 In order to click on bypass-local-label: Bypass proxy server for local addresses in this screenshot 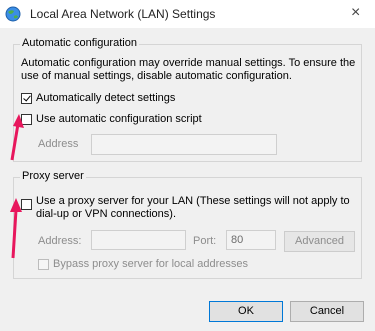, I will do `click(150, 264)`.